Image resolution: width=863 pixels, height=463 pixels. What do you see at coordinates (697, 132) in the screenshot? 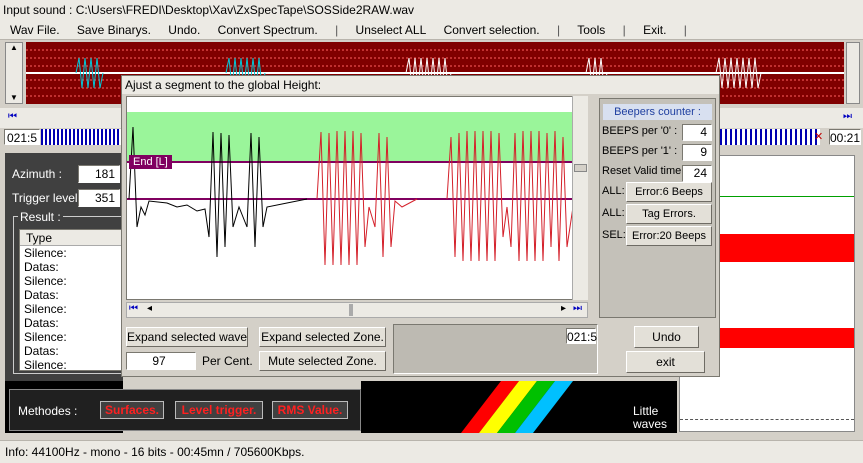
I see `beeps0-field: 4` at bounding box center [697, 132].